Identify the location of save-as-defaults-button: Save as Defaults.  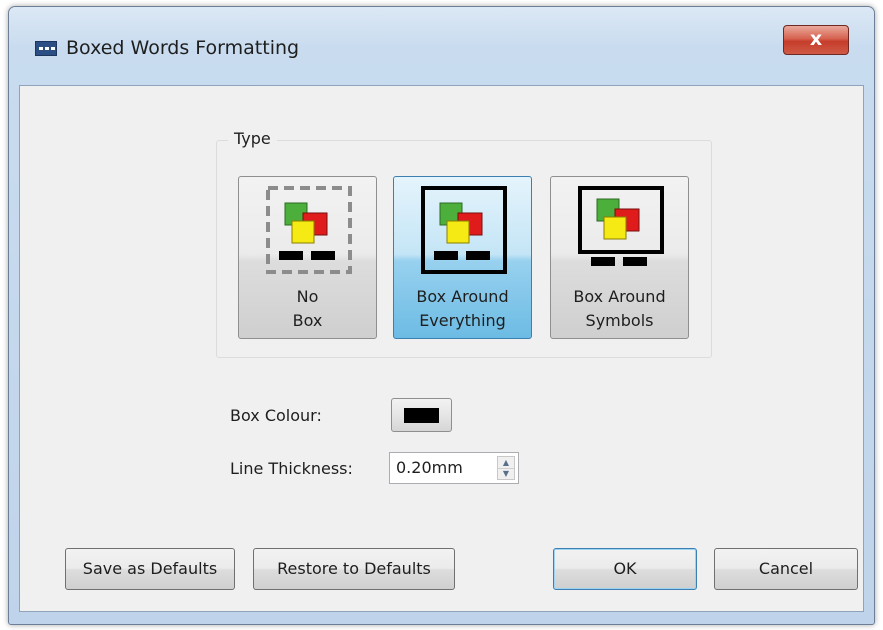
(150, 569).